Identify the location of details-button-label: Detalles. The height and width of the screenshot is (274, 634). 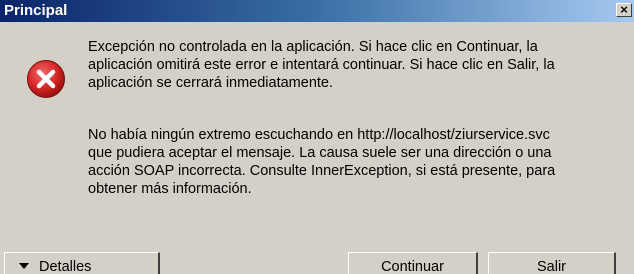
(65, 266).